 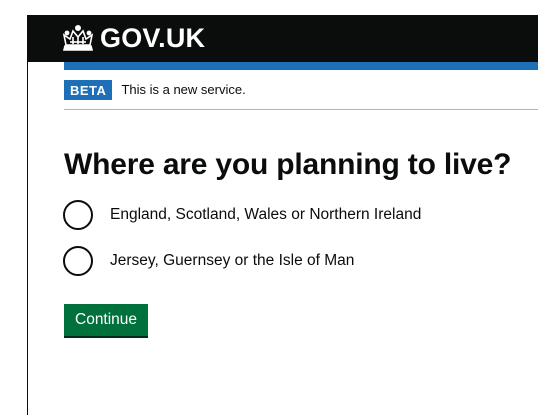 I want to click on radio-option-jersey: Jersey, Guernsey or the Isle of Man, so click(x=242, y=261).